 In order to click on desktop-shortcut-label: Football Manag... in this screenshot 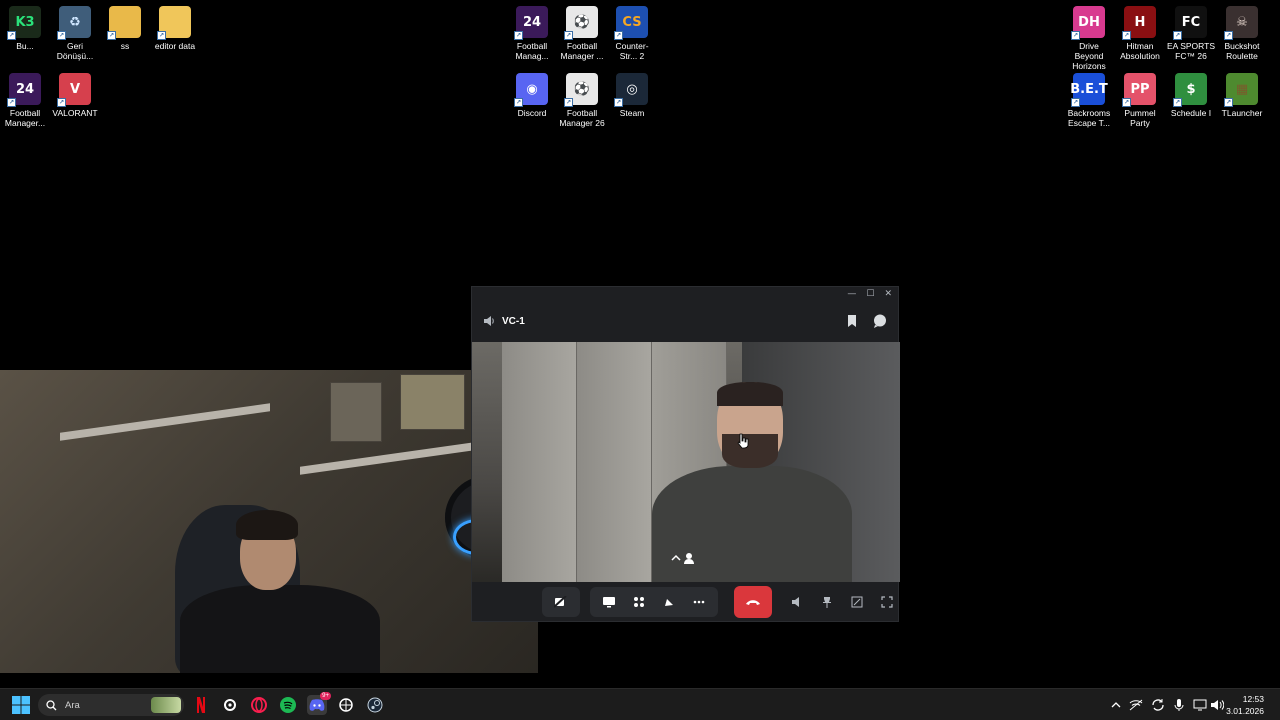, I will do `click(532, 51)`.